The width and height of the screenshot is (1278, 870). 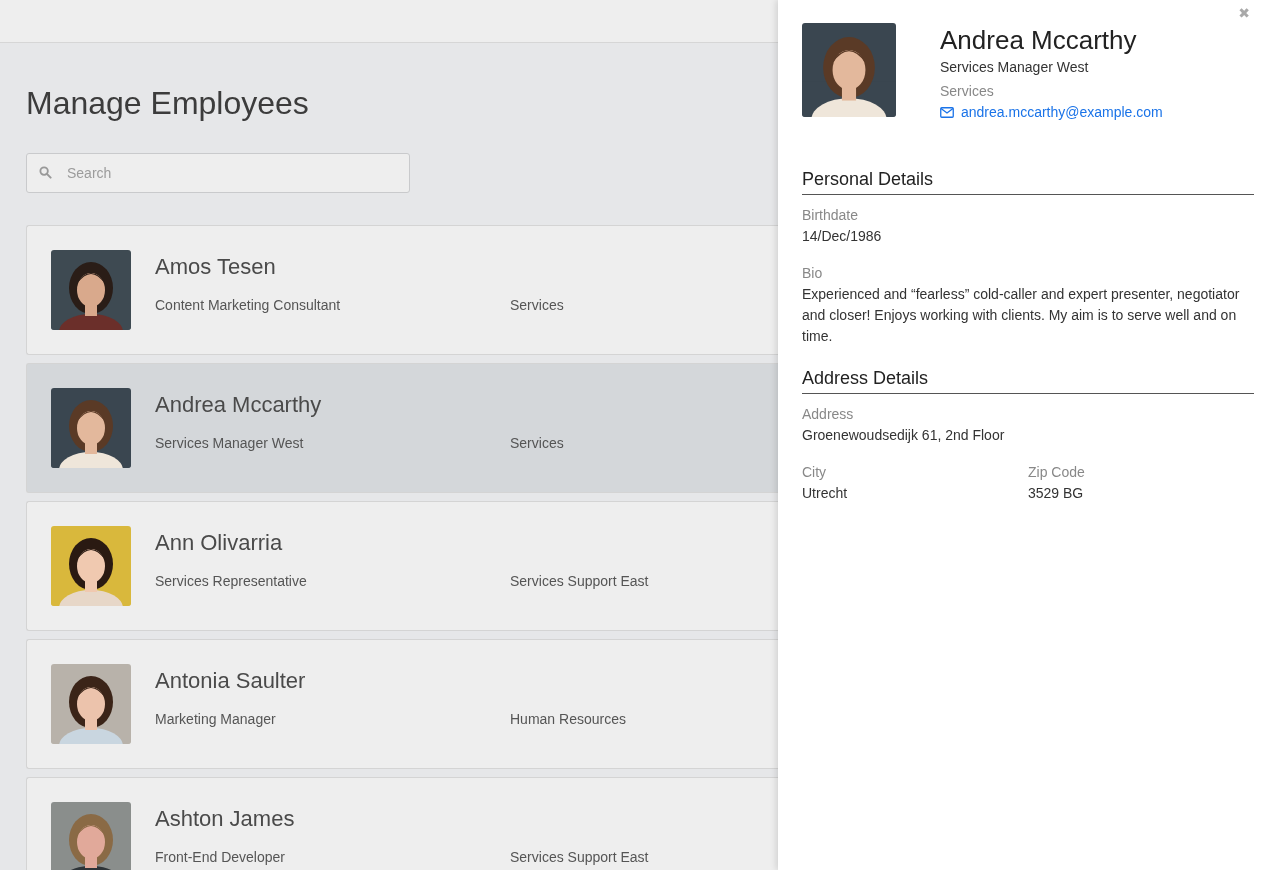 What do you see at coordinates (1057, 472) in the screenshot?
I see `field-label: Zip Code` at bounding box center [1057, 472].